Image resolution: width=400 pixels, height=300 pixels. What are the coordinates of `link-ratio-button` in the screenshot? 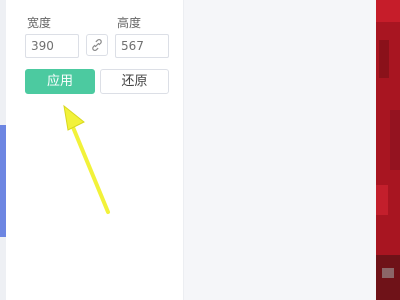 It's located at (97, 45).